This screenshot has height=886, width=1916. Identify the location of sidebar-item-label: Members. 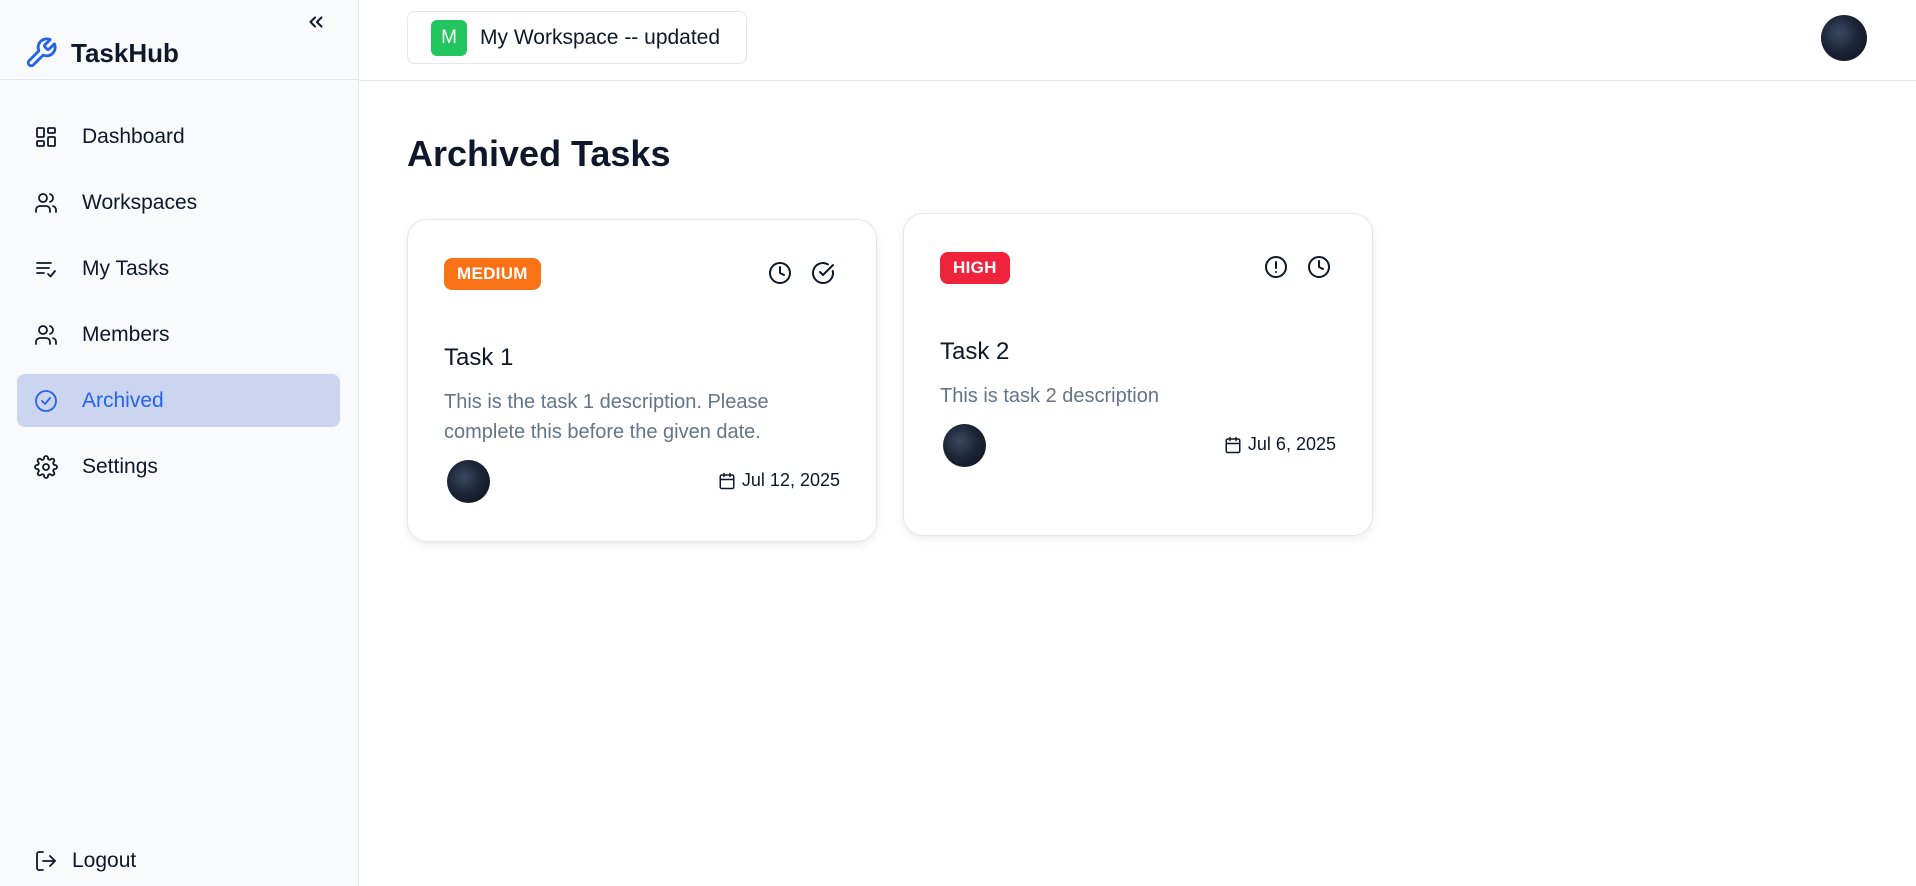
(126, 334).